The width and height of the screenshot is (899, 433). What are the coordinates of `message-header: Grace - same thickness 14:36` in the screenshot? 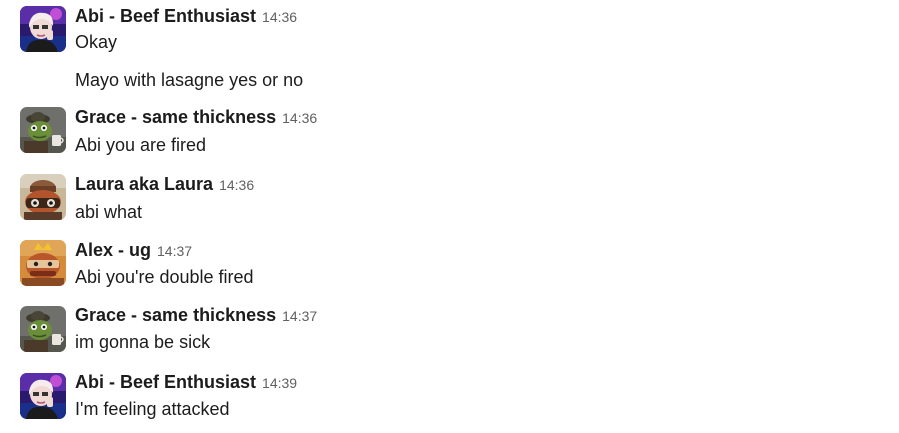 It's located at (196, 118).